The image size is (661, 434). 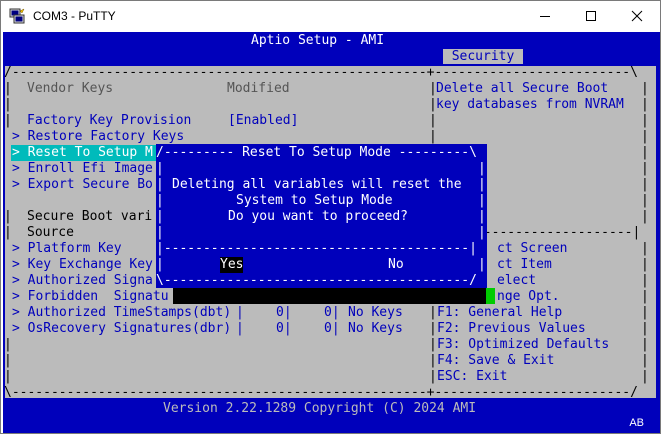 I want to click on title-bar: COM3 - PuTTY, so click(x=330, y=16).